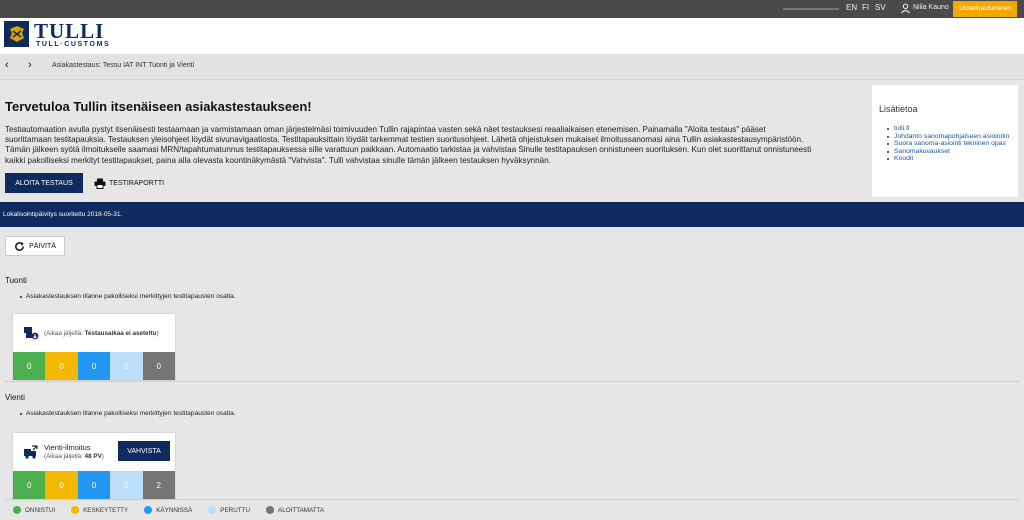  Describe the element at coordinates (144, 451) in the screenshot. I see `confirm-button: VAHVISTA` at that location.